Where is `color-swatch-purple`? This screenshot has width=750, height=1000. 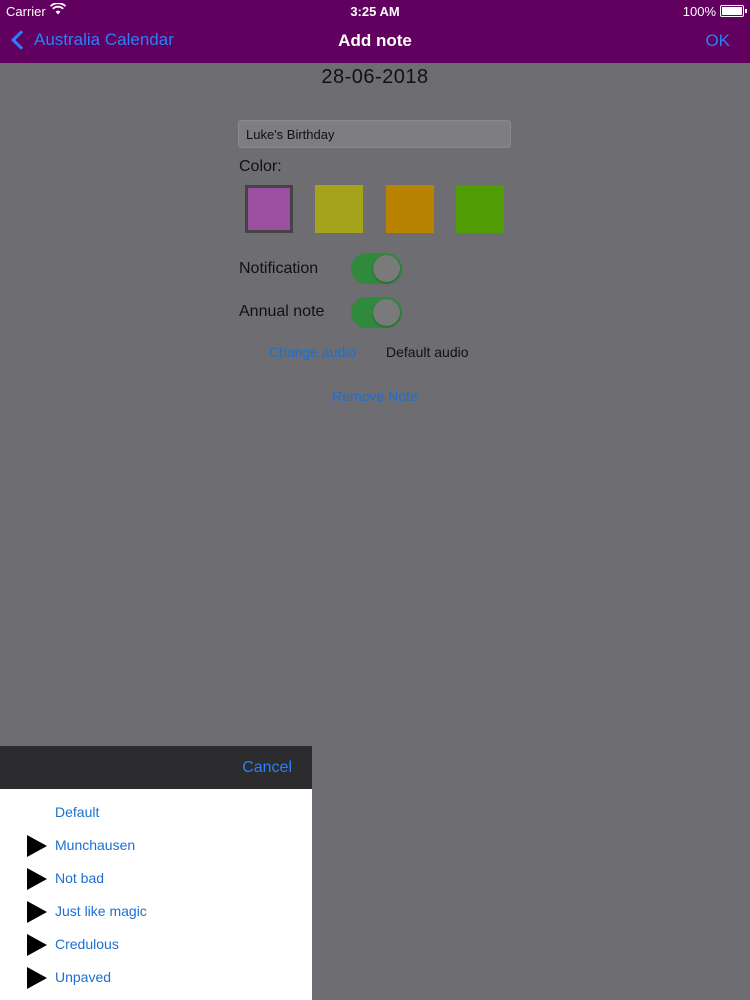
color-swatch-purple is located at coordinates (269, 209).